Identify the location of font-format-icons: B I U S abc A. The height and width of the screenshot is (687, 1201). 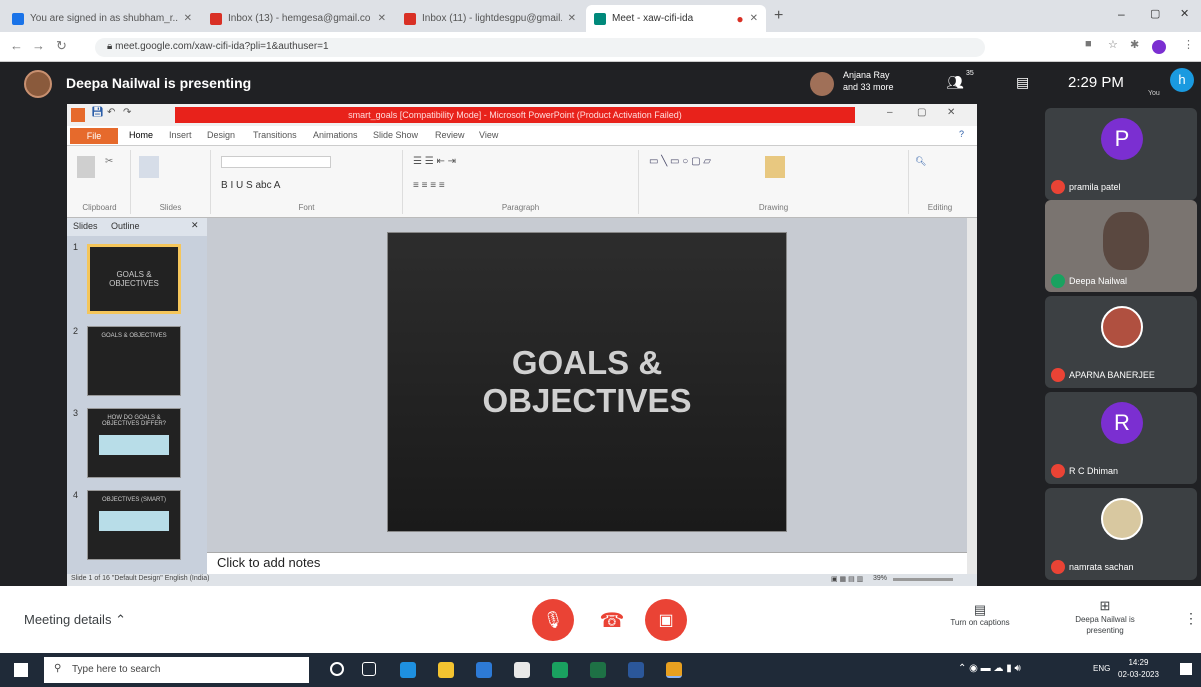
(250, 185).